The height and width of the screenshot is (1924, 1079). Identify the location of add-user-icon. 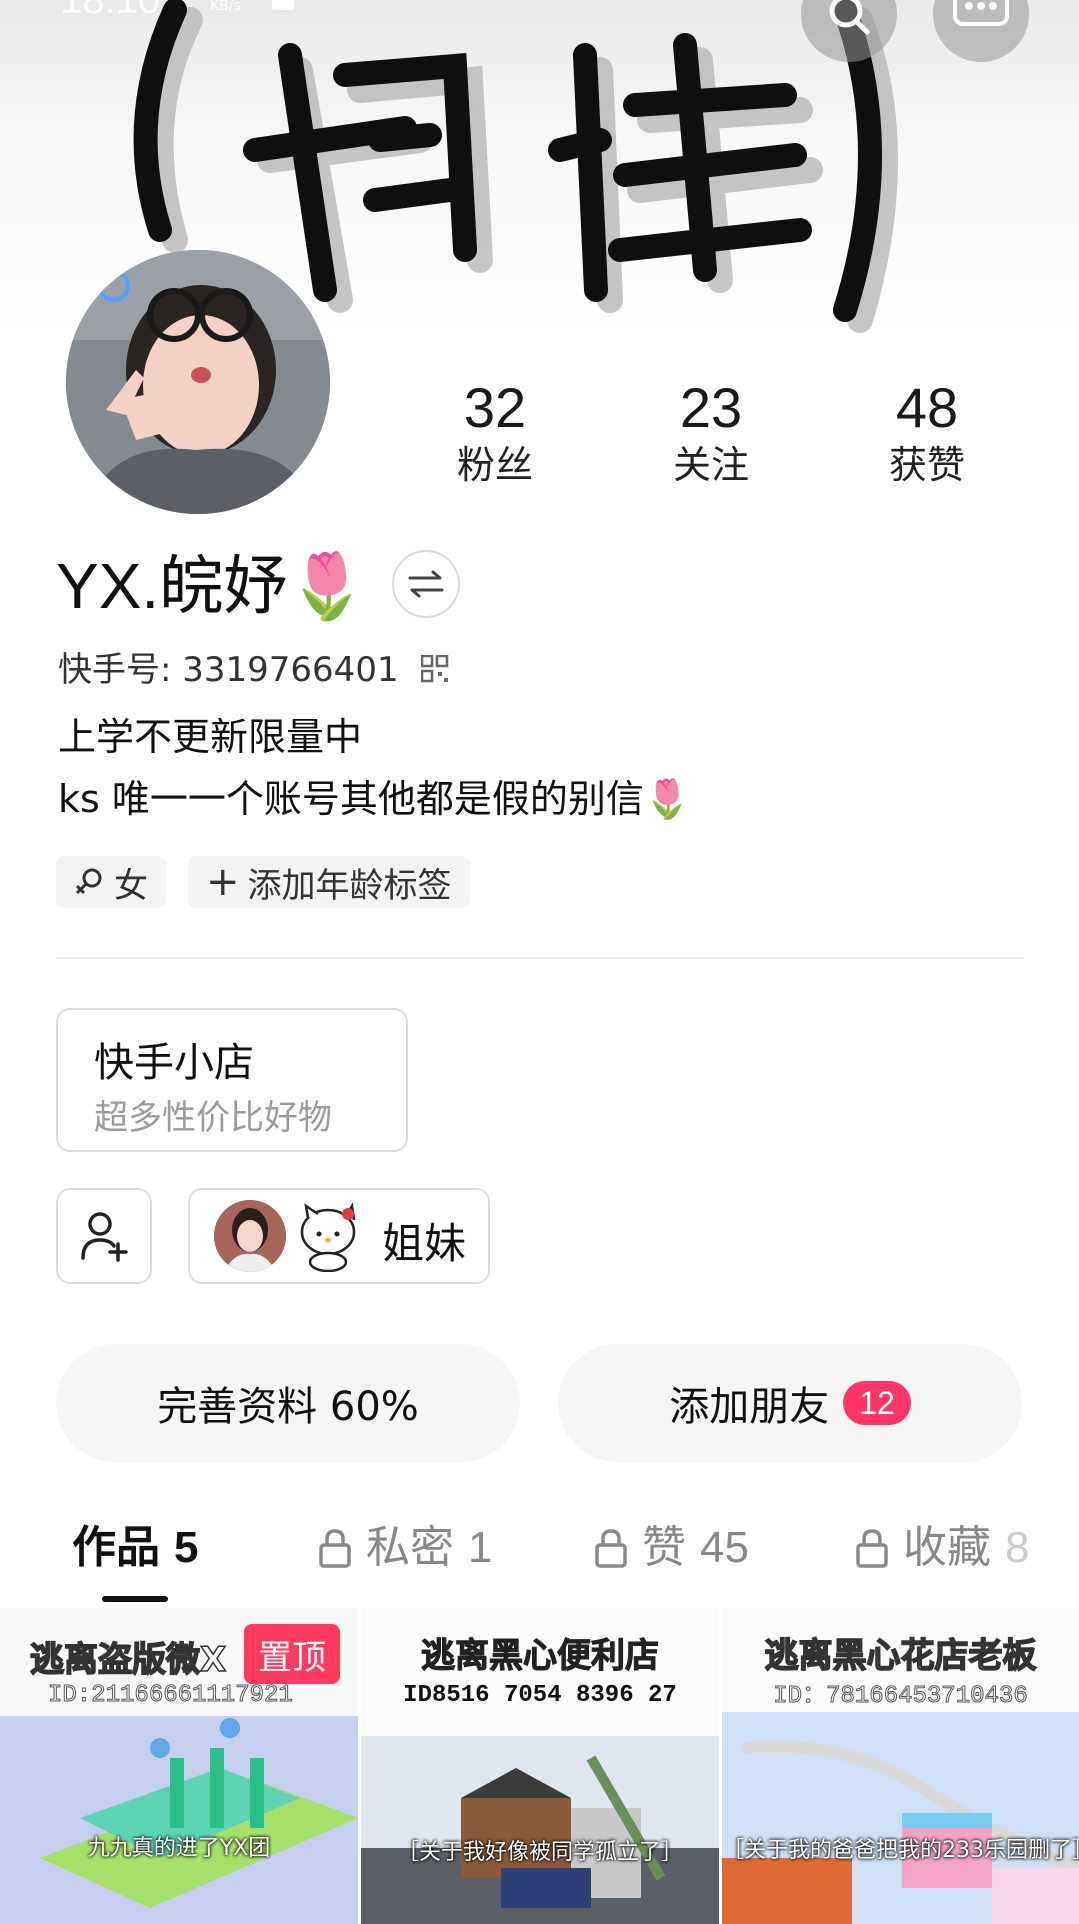
(104, 1237).